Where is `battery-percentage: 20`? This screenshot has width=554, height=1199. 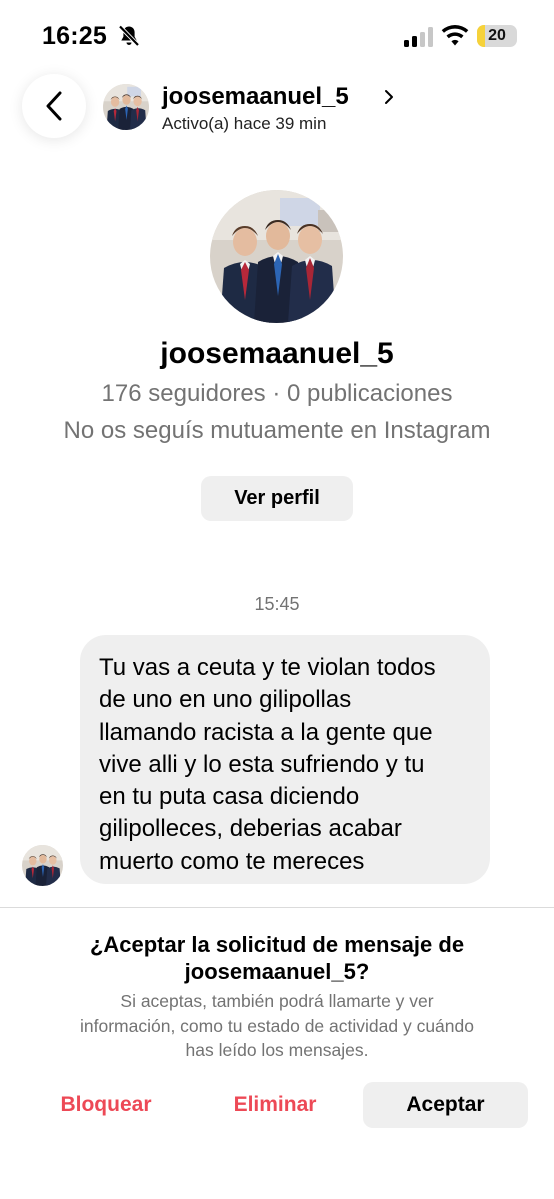 battery-percentage: 20 is located at coordinates (497, 35).